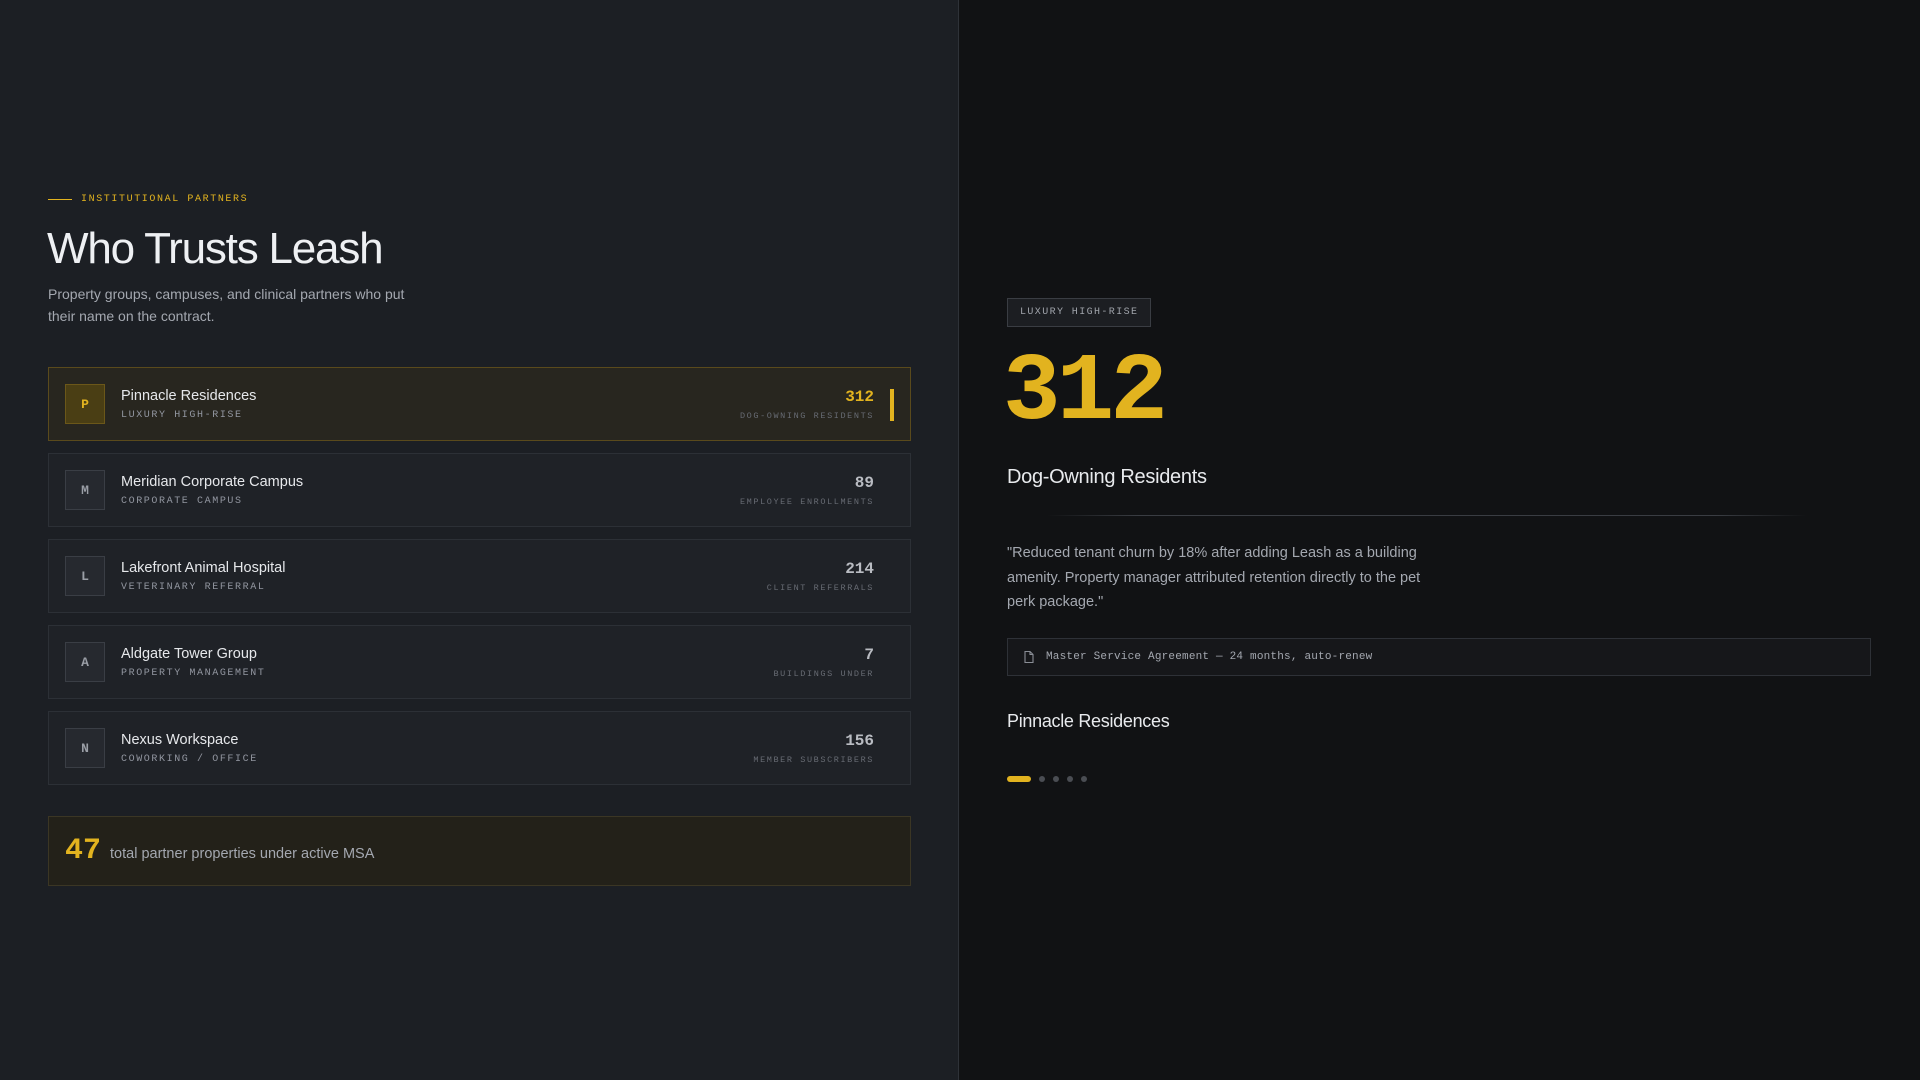  I want to click on detail-partner-name: Pinnacle Residences, so click(1088, 721).